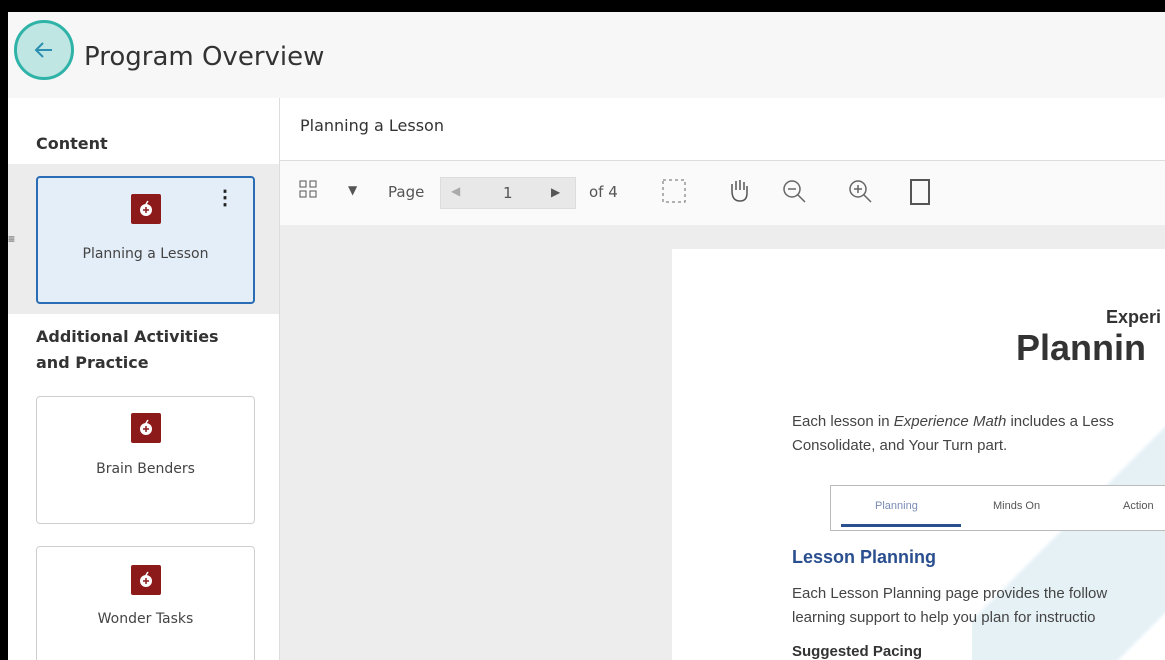 The image size is (1165, 660). Describe the element at coordinates (896, 506) in the screenshot. I see `doc-tab-planning: Planning` at that location.